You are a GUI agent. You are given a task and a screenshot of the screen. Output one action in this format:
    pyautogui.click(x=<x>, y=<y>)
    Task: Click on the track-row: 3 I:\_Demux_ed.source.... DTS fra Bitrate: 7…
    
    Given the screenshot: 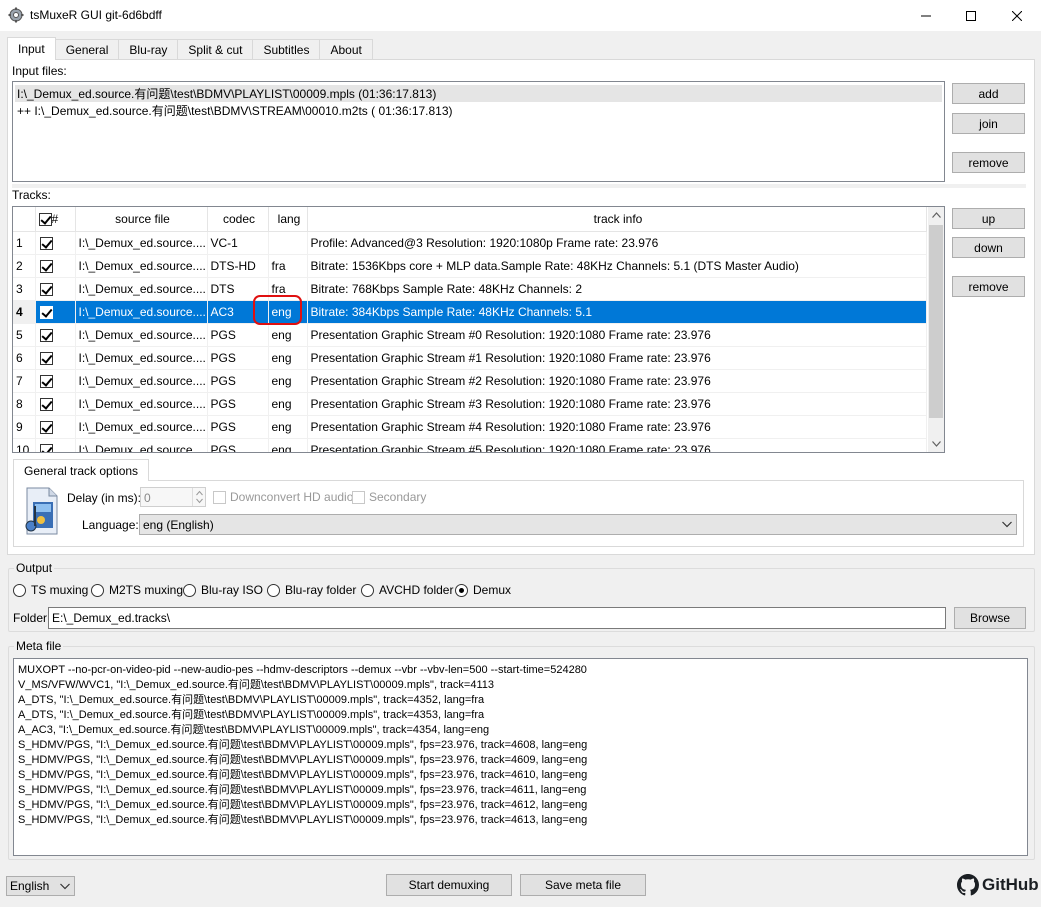 What is the action you would take?
    pyautogui.click(x=470, y=289)
    